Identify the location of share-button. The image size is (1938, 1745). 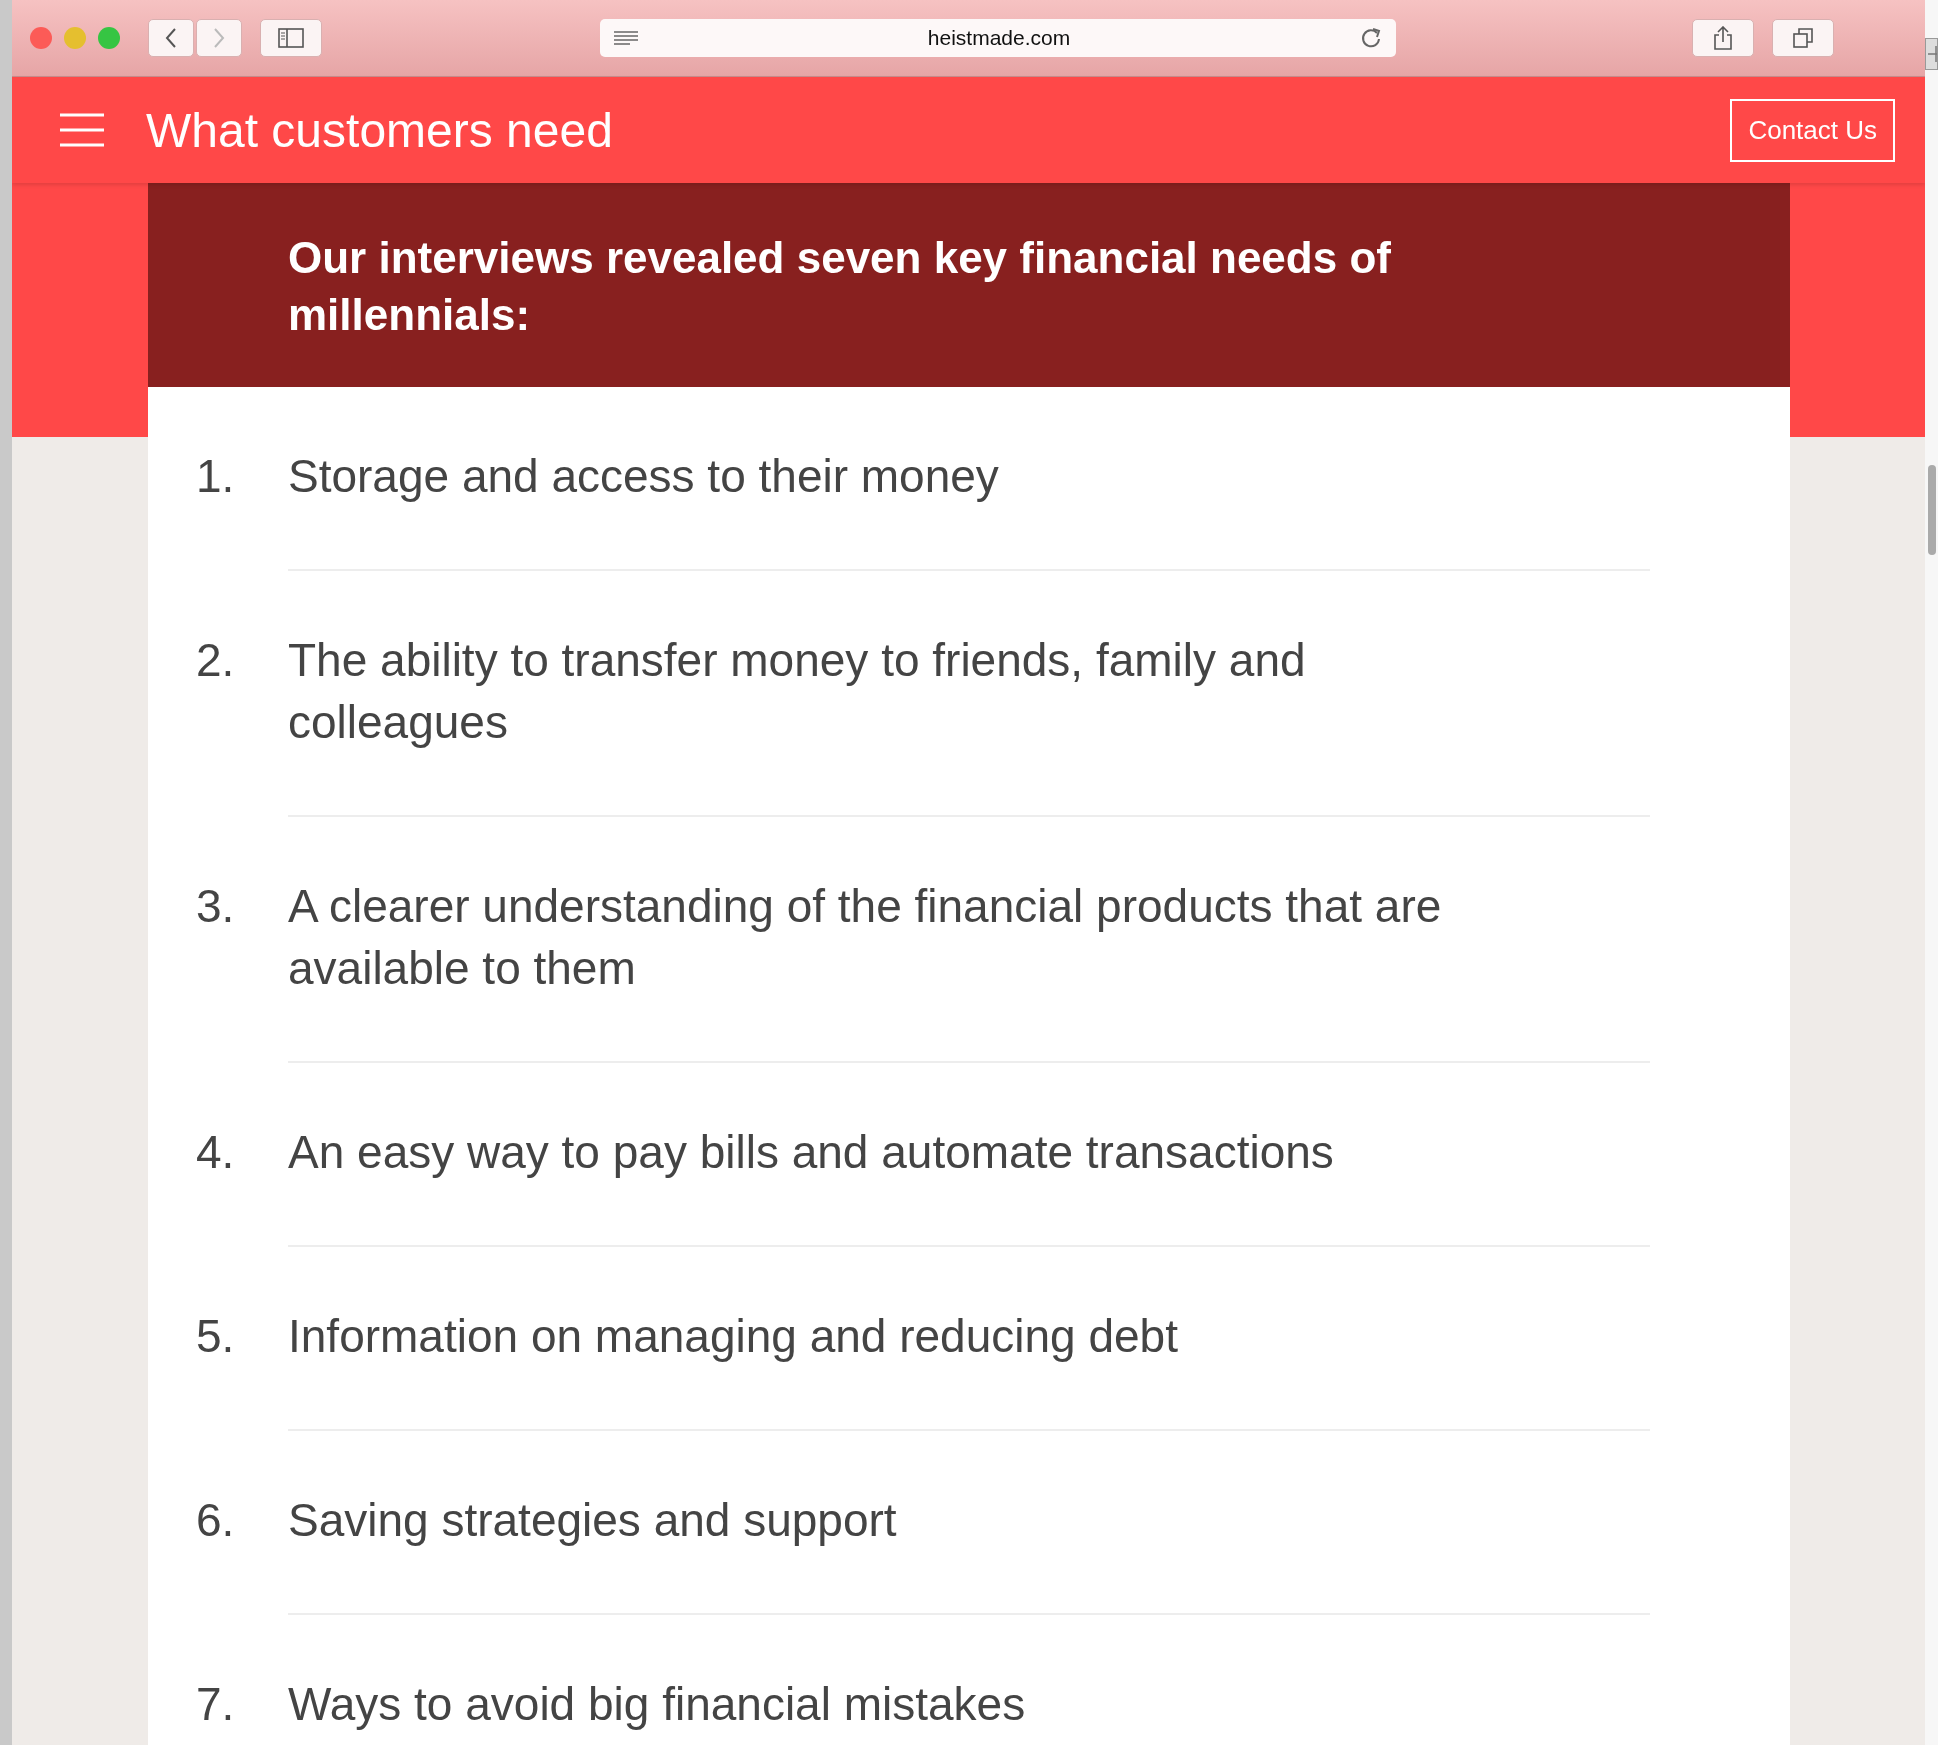
(1723, 38).